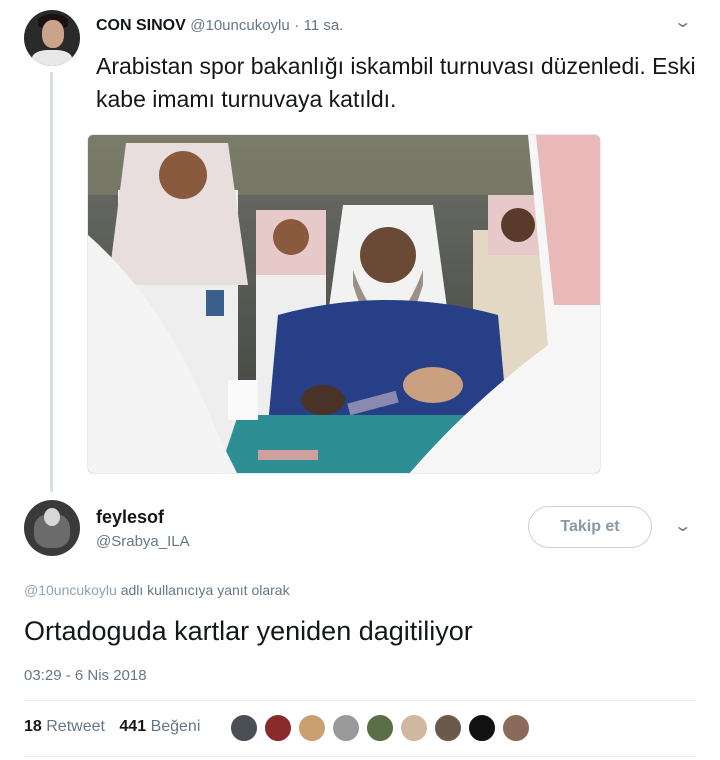 The image size is (720, 760). I want to click on like-label: Beğeni, so click(175, 726).